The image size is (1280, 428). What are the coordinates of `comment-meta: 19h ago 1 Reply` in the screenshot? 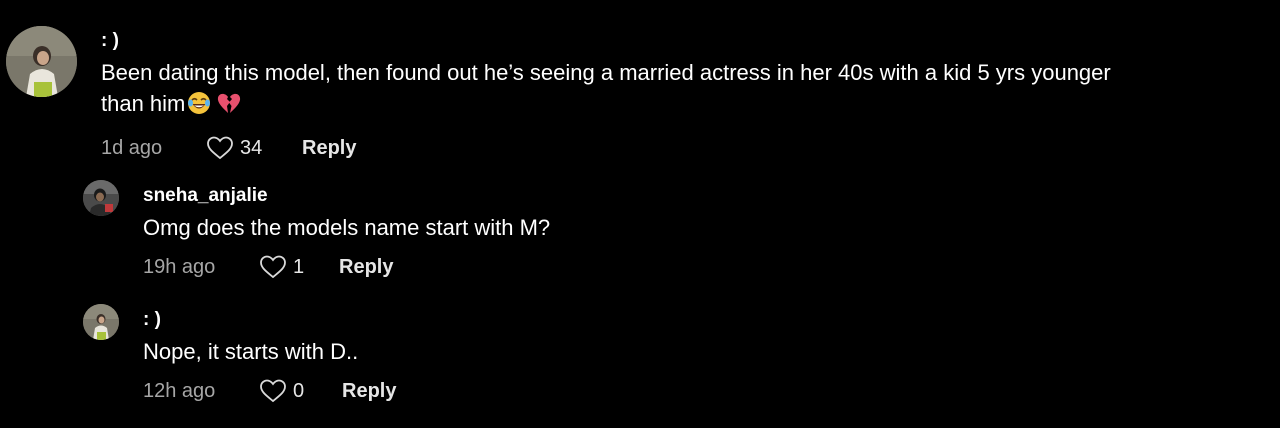 It's located at (693, 267).